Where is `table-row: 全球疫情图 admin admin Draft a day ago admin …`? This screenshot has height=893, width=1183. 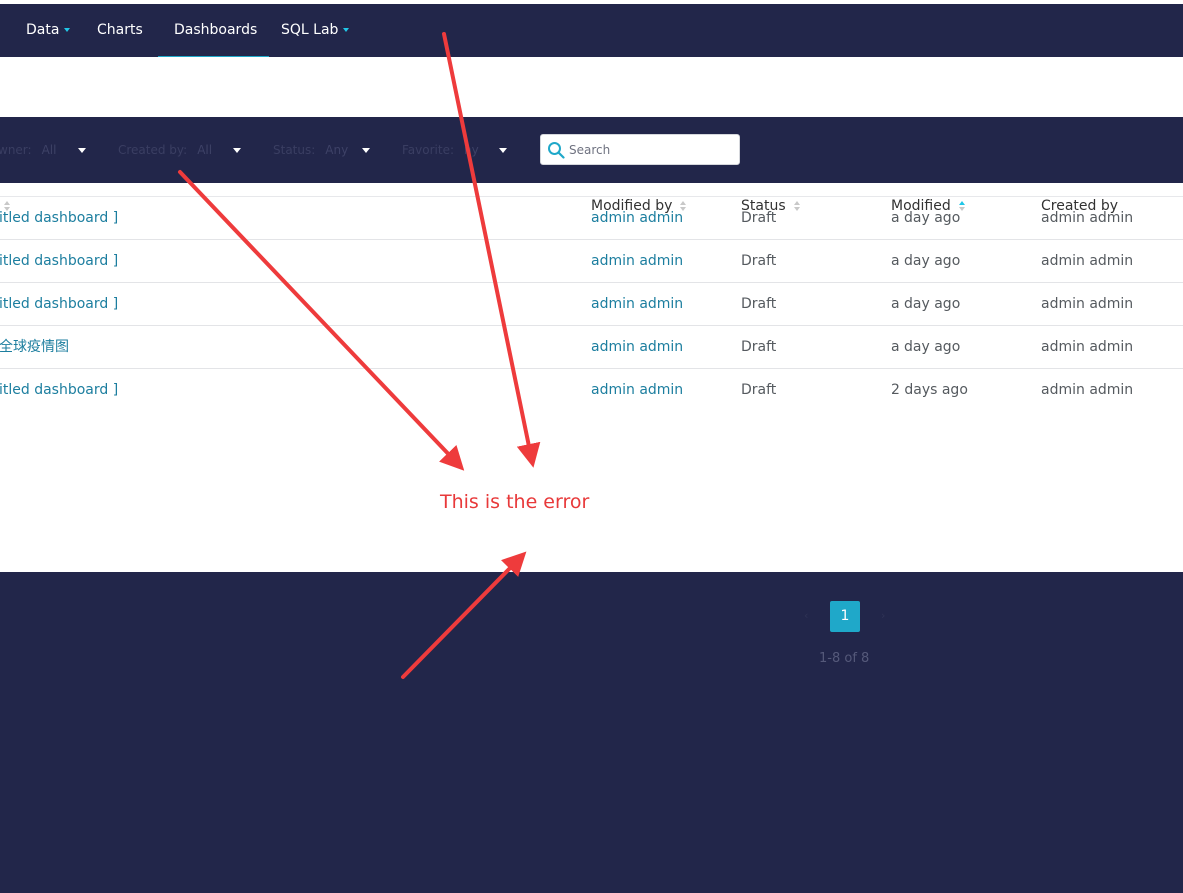
table-row: 全球疫情图 admin admin Draft a day ago admin … is located at coordinates (591, 347).